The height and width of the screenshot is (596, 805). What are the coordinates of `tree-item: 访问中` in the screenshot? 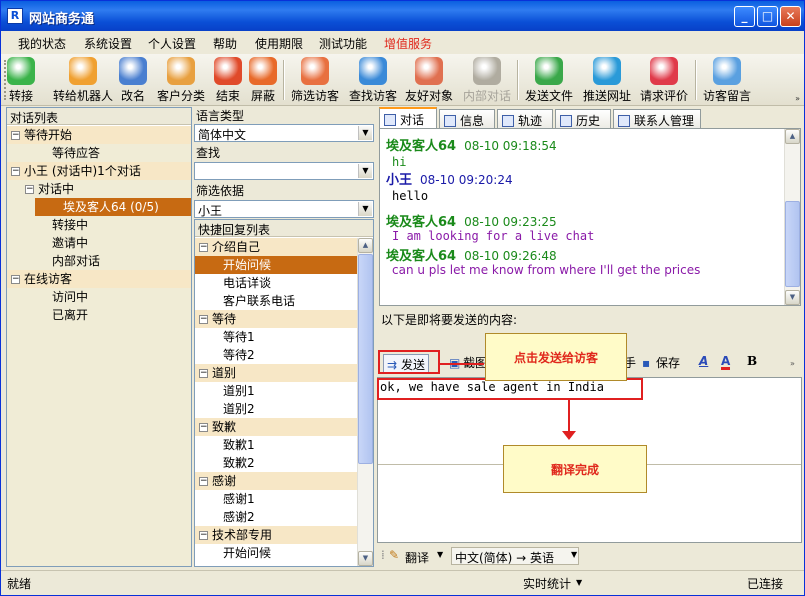 It's located at (56, 297).